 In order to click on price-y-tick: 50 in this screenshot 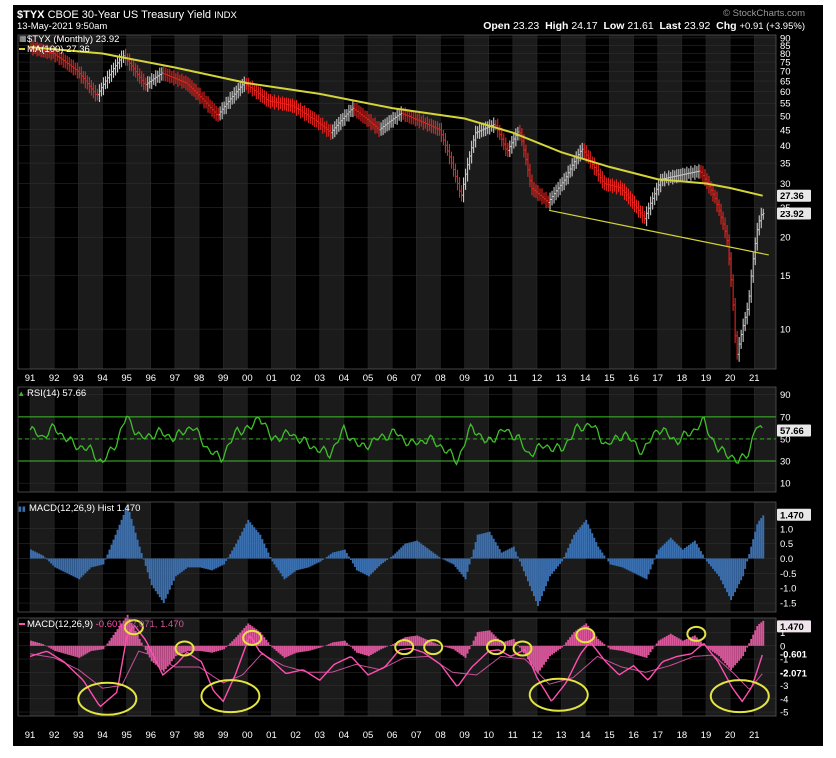, I will do `click(785, 116)`.